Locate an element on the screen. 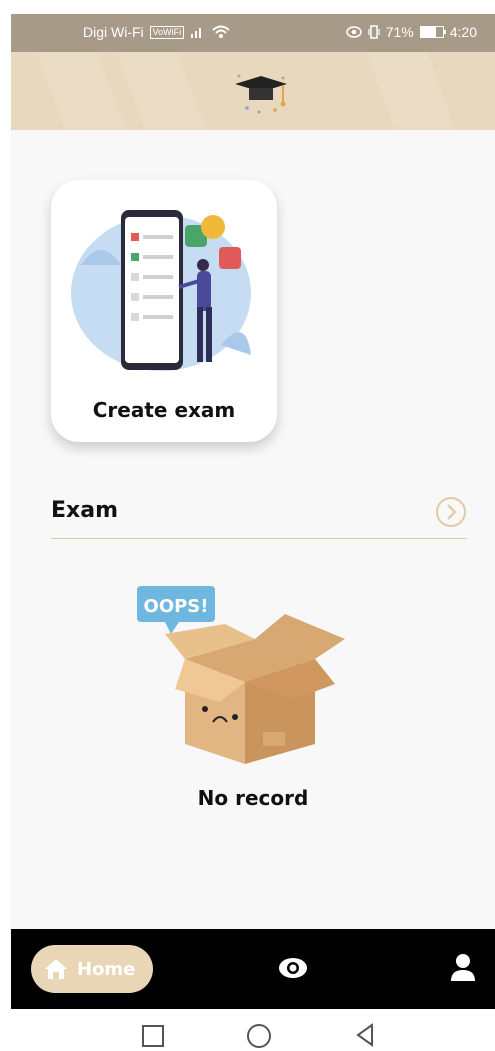 The height and width of the screenshot is (1051, 495). exam-section-title: Exam is located at coordinates (84, 510).